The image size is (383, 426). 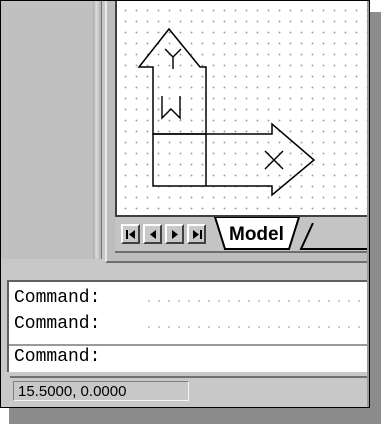 I want to click on next-icon, so click(x=175, y=234).